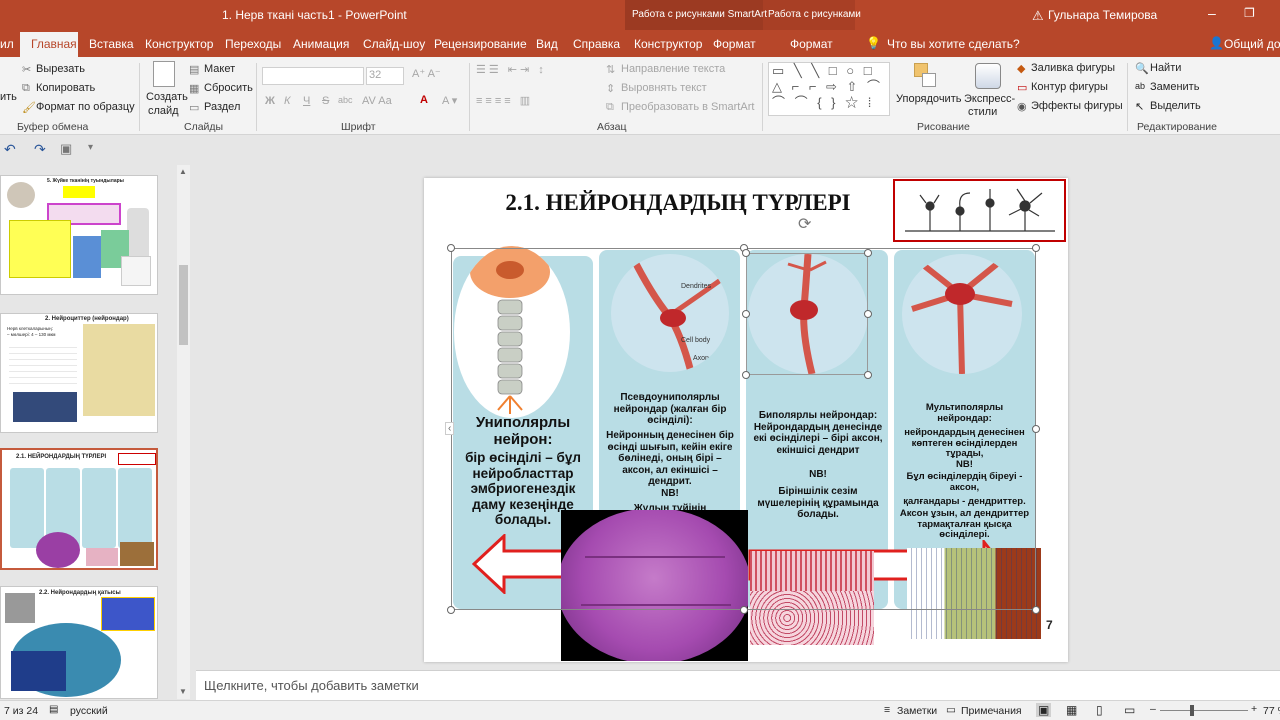 The height and width of the screenshot is (720, 1280). I want to click on format-painter-button: Формат по образцу, so click(85, 107).